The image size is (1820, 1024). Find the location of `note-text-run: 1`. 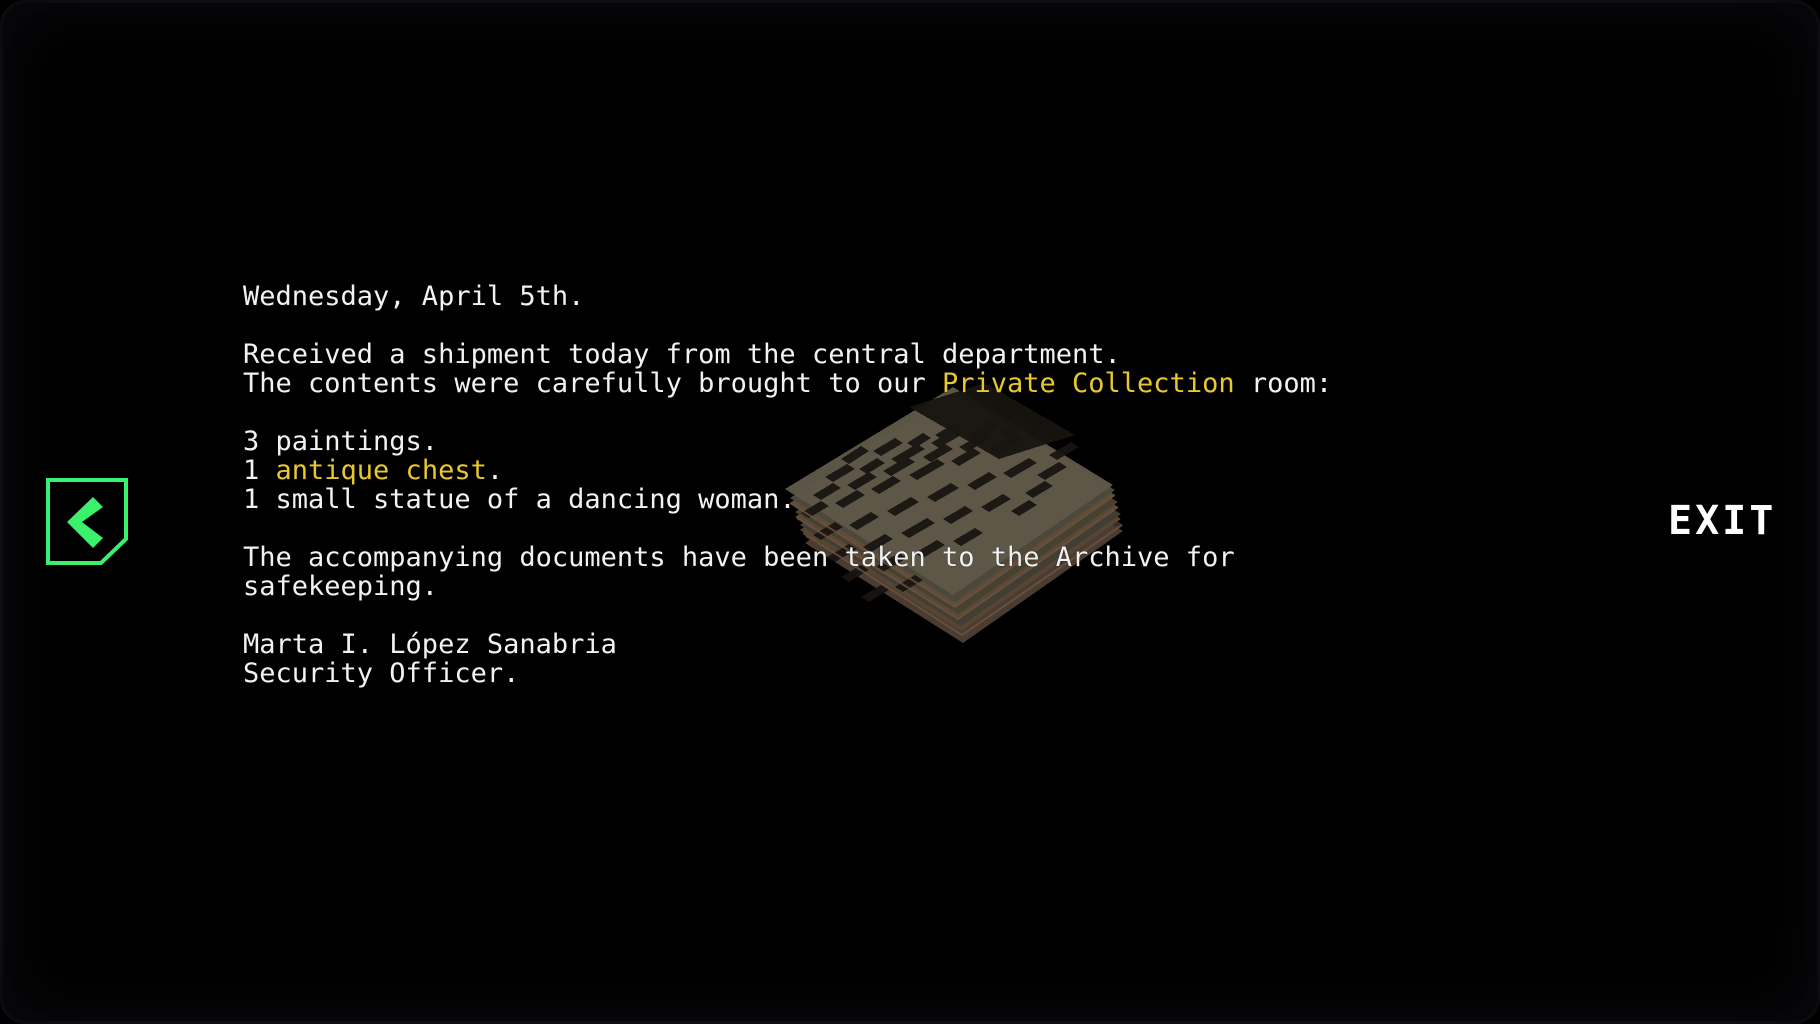

note-text-run: 1 is located at coordinates (259, 470).